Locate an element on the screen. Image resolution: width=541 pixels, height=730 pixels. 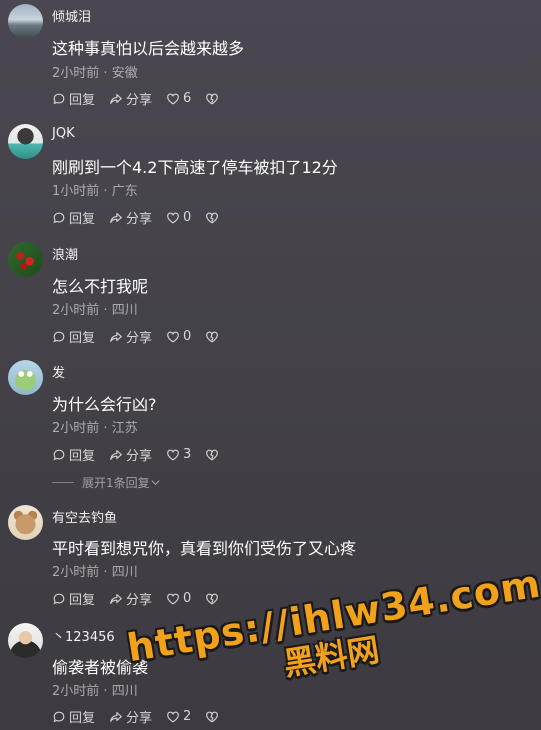
comment-location: 江苏 is located at coordinates (124, 428).